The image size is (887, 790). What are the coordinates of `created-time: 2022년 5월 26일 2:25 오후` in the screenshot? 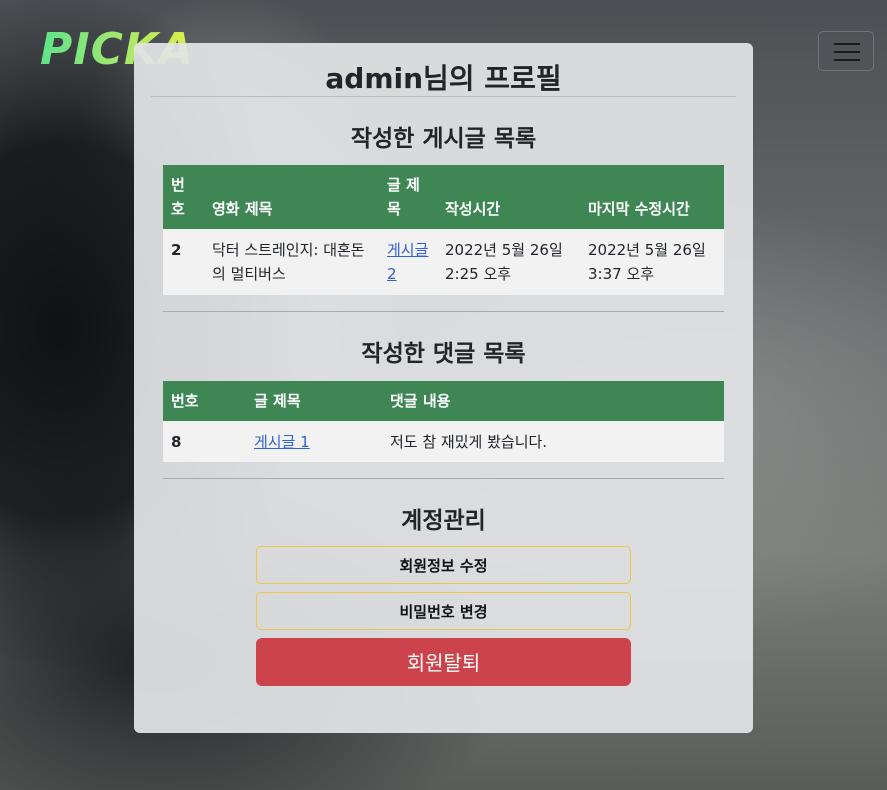 It's located at (508, 262).